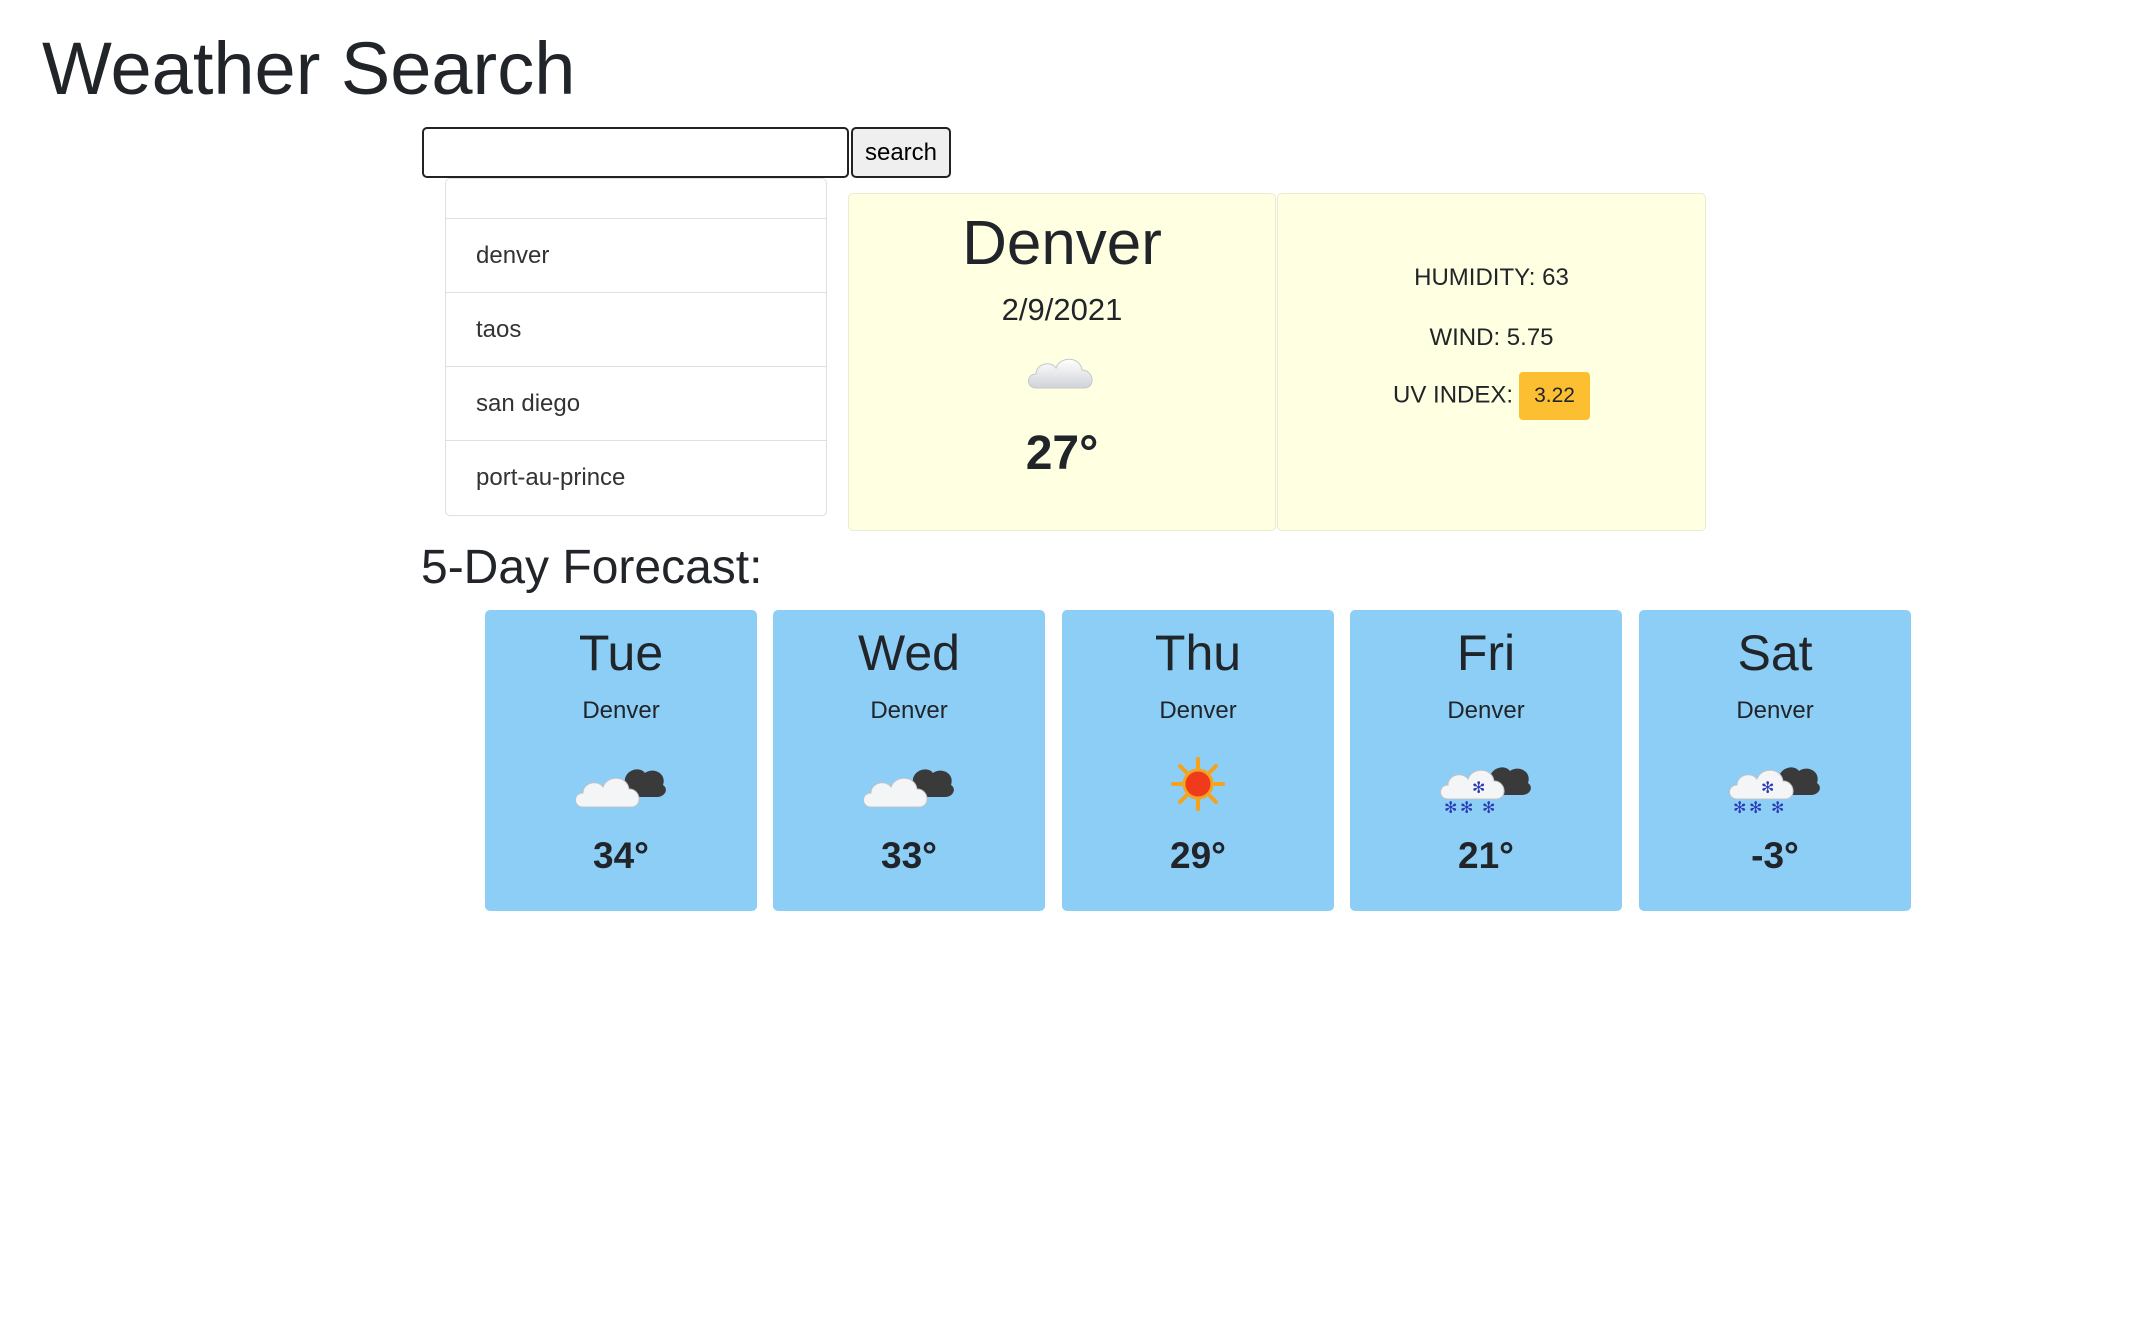  Describe the element at coordinates (901, 152) in the screenshot. I see `search-button: search` at that location.